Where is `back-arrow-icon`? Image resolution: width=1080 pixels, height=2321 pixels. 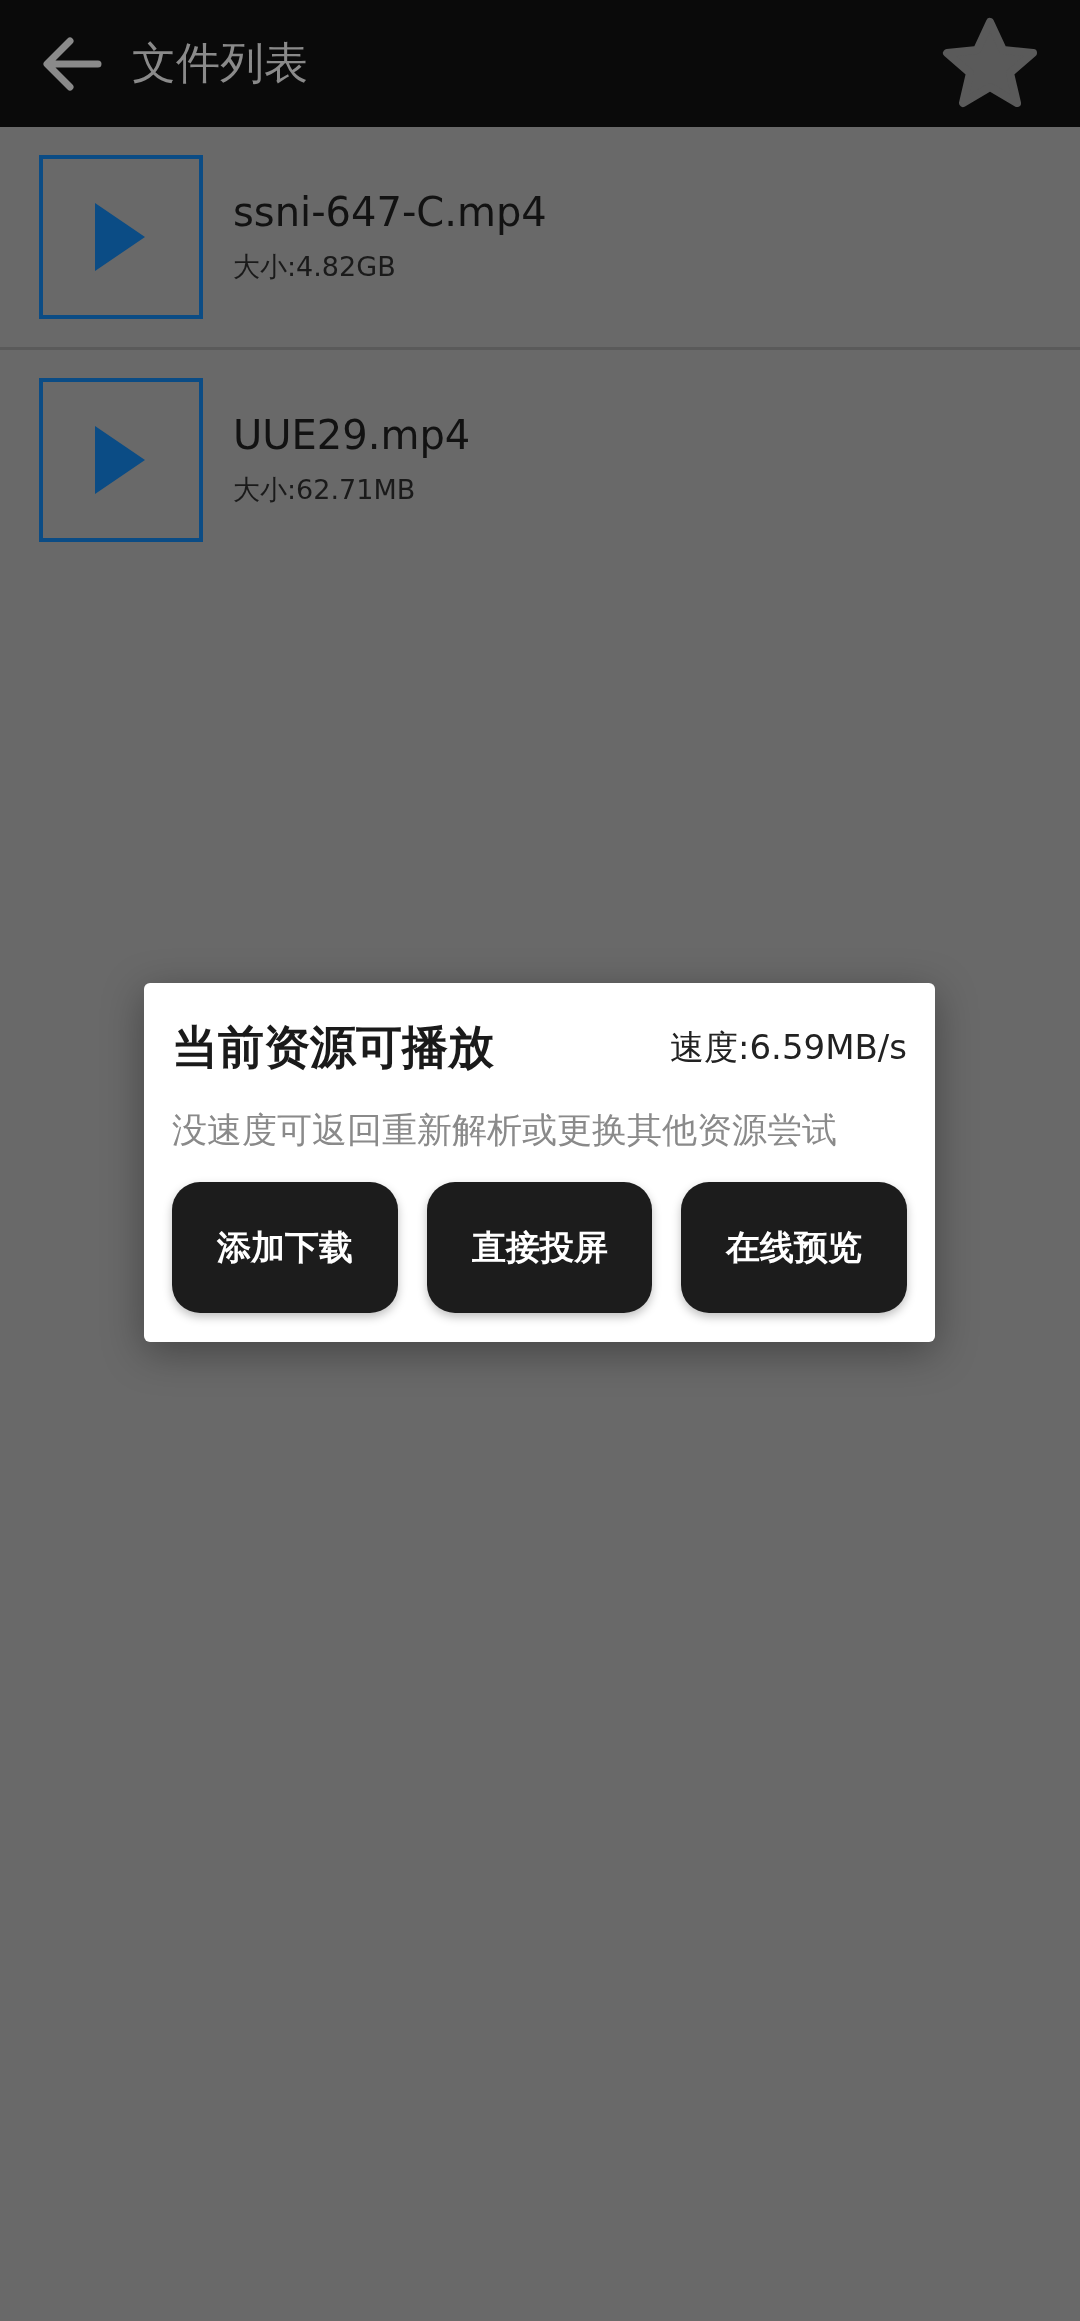
back-arrow-icon is located at coordinates (71, 63).